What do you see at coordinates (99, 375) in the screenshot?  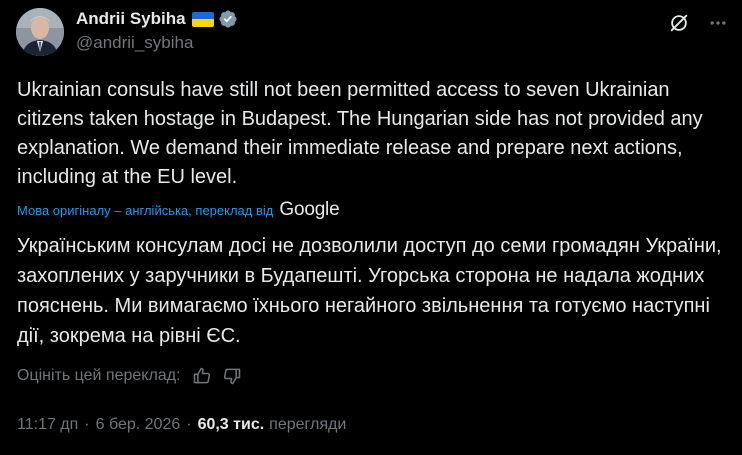 I see `rate-translation-label: Оцініть цей переклад:` at bounding box center [99, 375].